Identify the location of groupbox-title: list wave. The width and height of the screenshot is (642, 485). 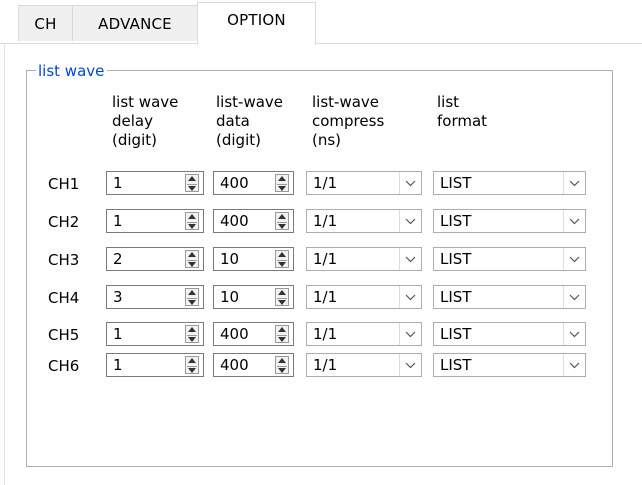
(72, 71).